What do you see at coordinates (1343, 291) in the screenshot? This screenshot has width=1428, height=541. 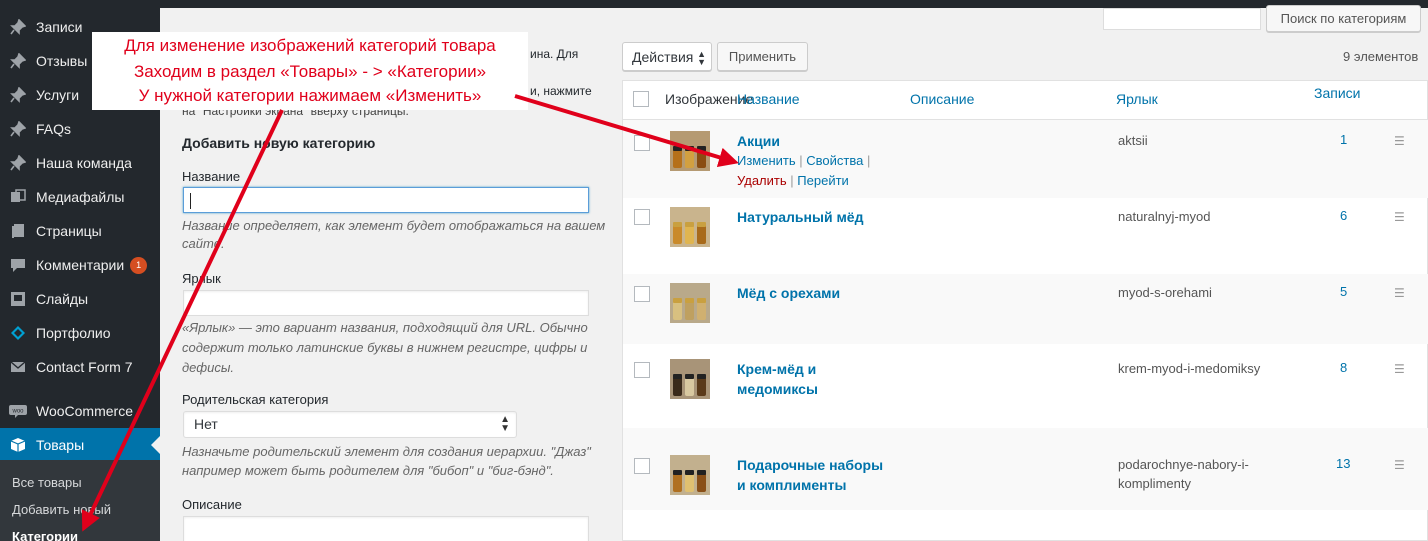 I see `category-count-link: 5` at bounding box center [1343, 291].